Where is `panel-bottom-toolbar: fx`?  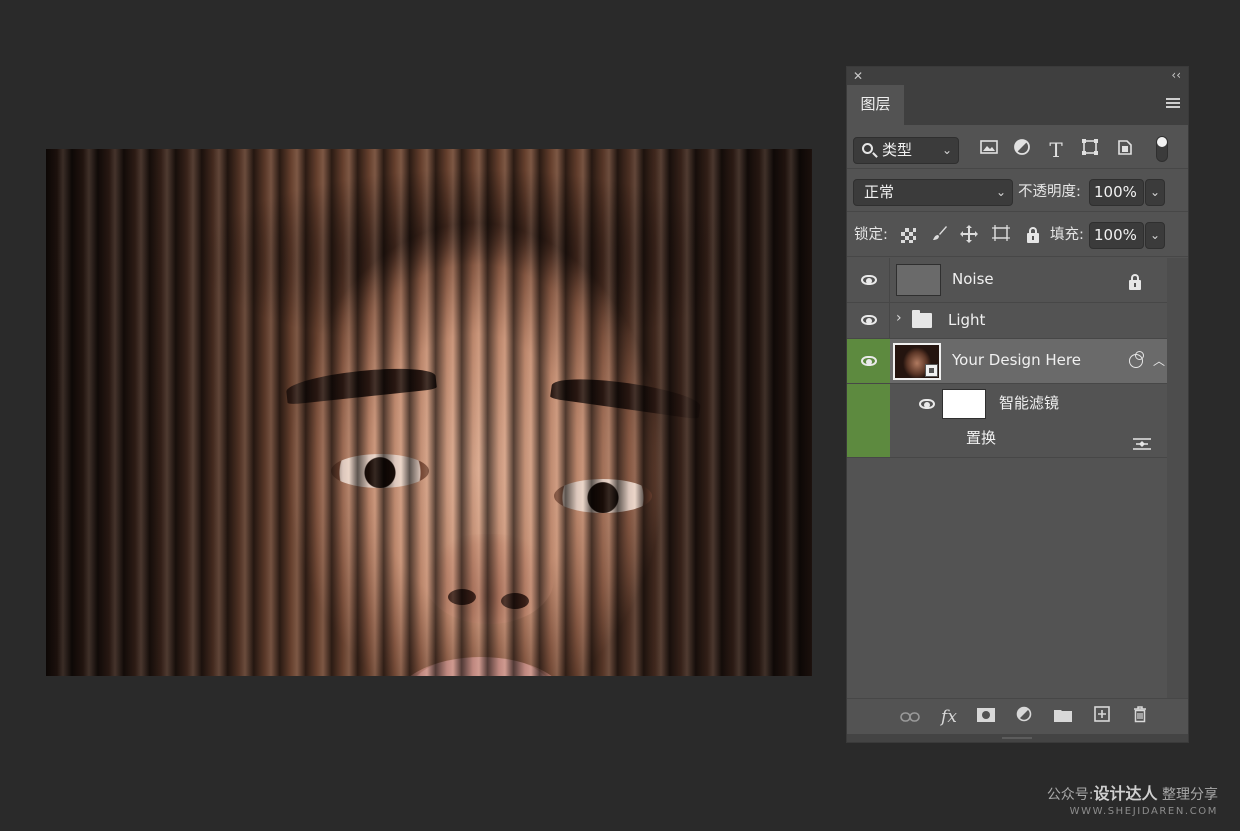
panel-bottom-toolbar: fx is located at coordinates (1017, 716).